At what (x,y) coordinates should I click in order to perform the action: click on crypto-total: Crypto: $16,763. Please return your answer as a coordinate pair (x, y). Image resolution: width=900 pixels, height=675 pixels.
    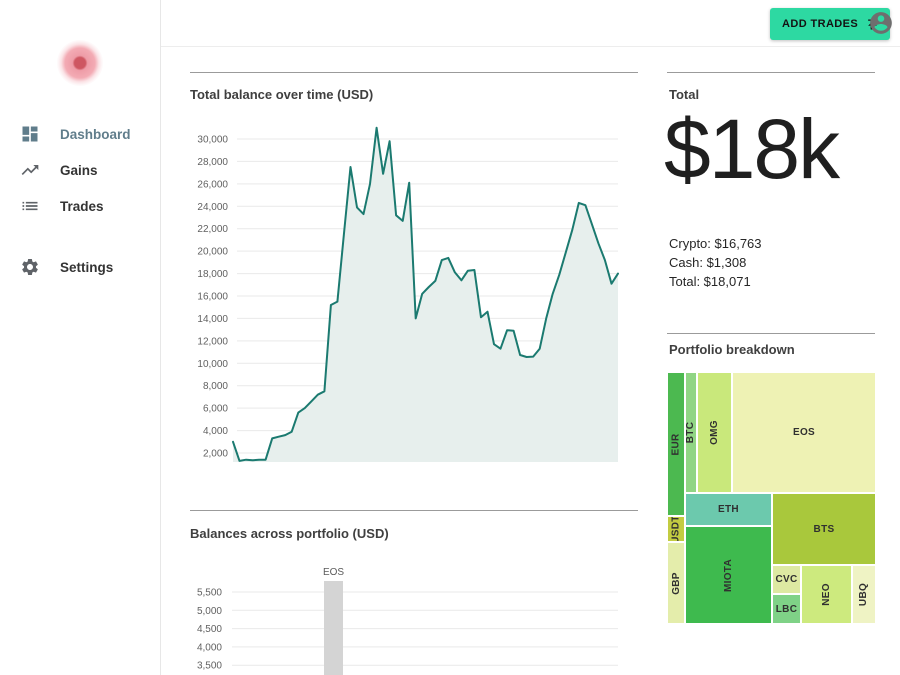
    Looking at the image, I should click on (715, 243).